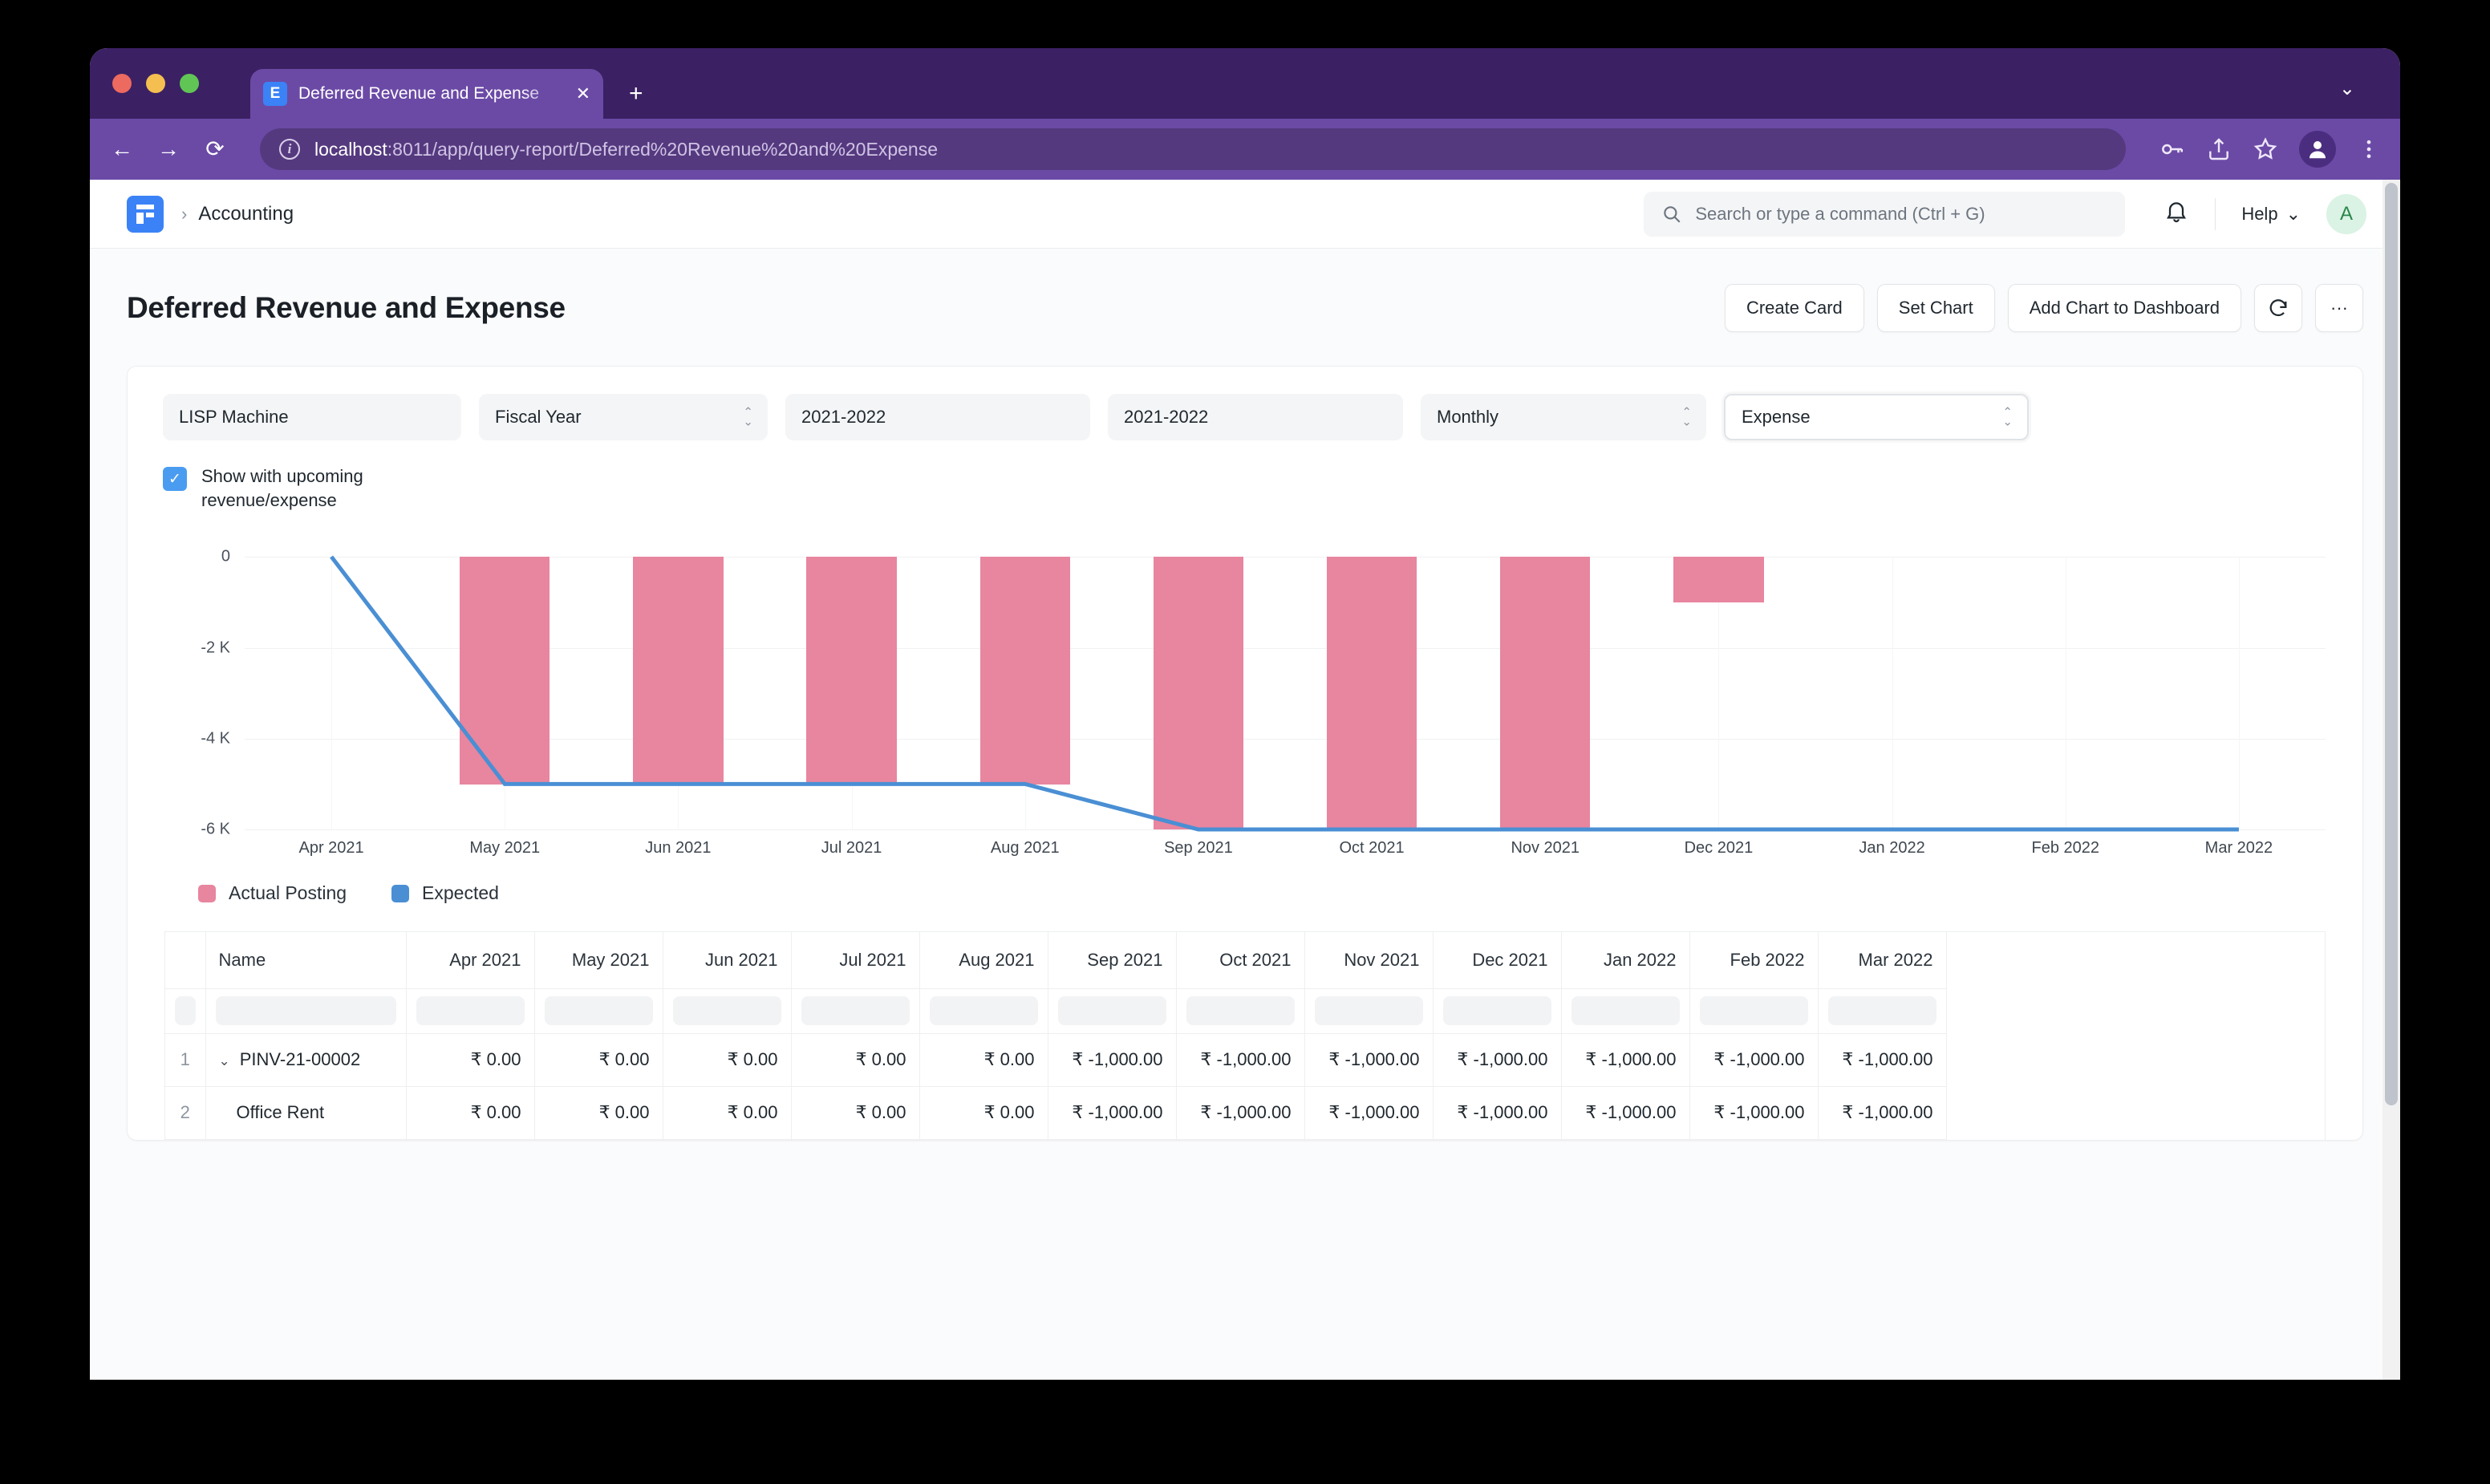 The image size is (2490, 1484). Describe the element at coordinates (312, 417) in the screenshot. I see `filter-company: LISP Machine` at that location.